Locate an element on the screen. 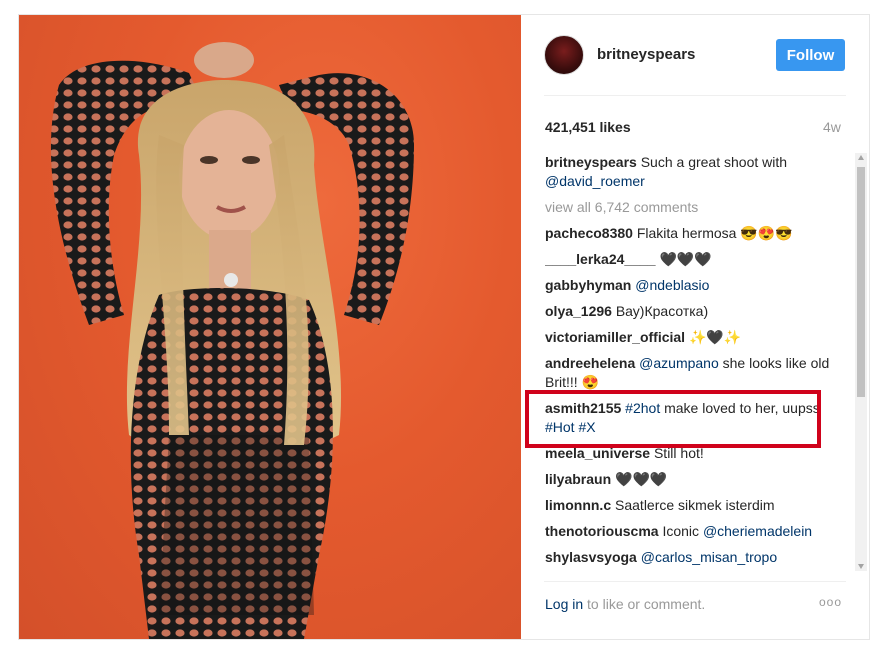 The image size is (887, 655). comment-username: victoriamiller_official is located at coordinates (615, 337).